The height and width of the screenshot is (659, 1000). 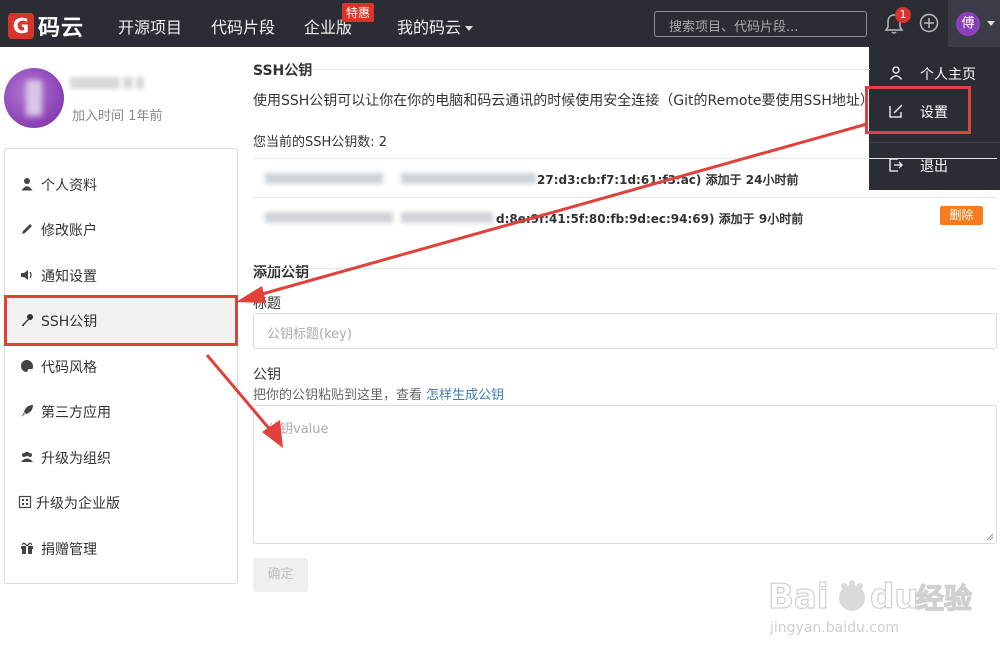 I want to click on watermark-url: jingyan.baidu.com, so click(x=835, y=628).